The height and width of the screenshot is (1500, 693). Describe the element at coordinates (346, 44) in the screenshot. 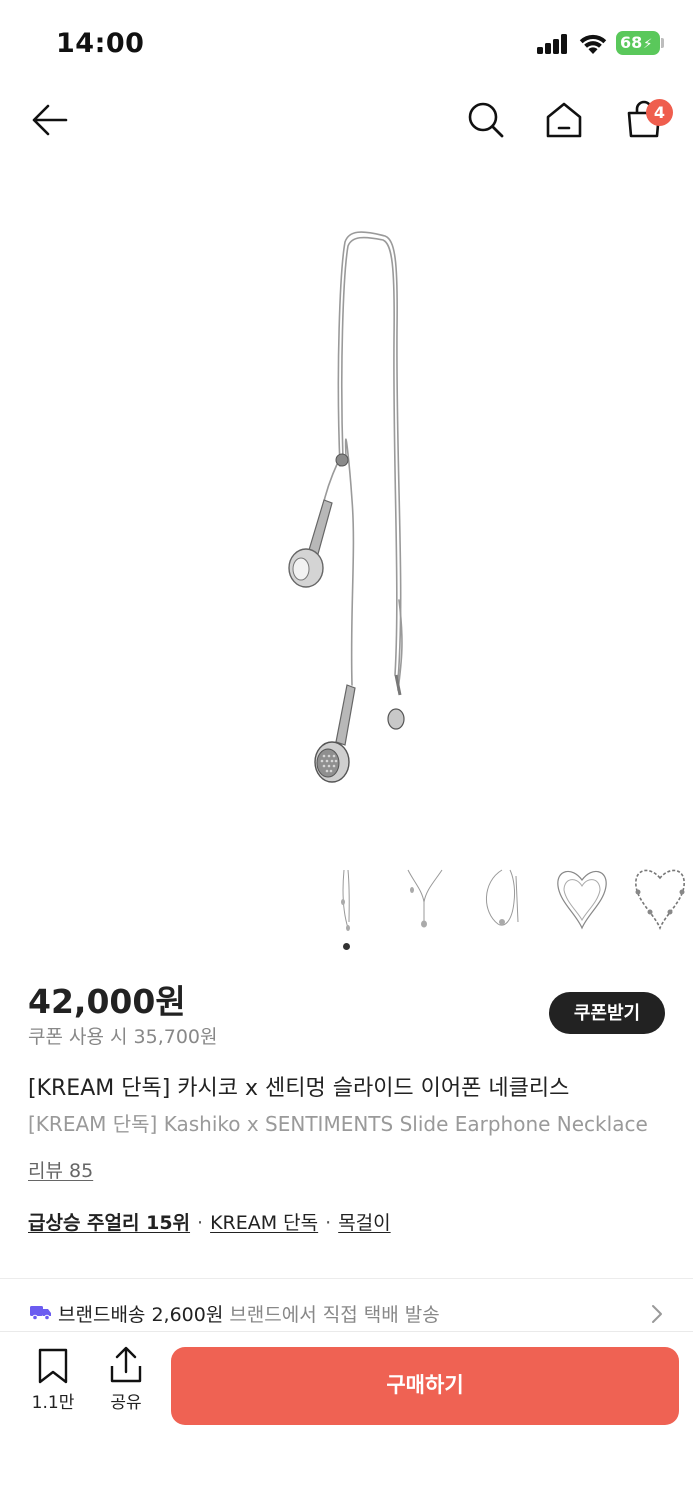

I see `status-bar: 14:00 68⚡` at that location.